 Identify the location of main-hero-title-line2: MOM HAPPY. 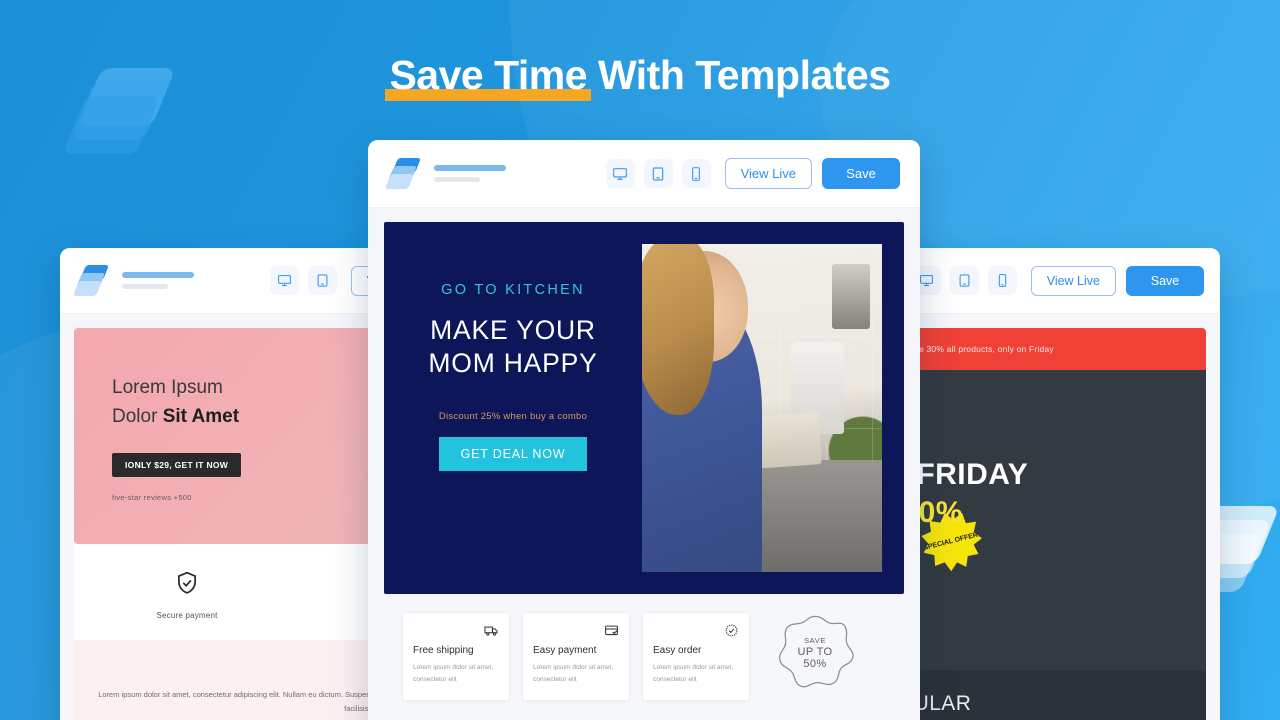
(513, 363).